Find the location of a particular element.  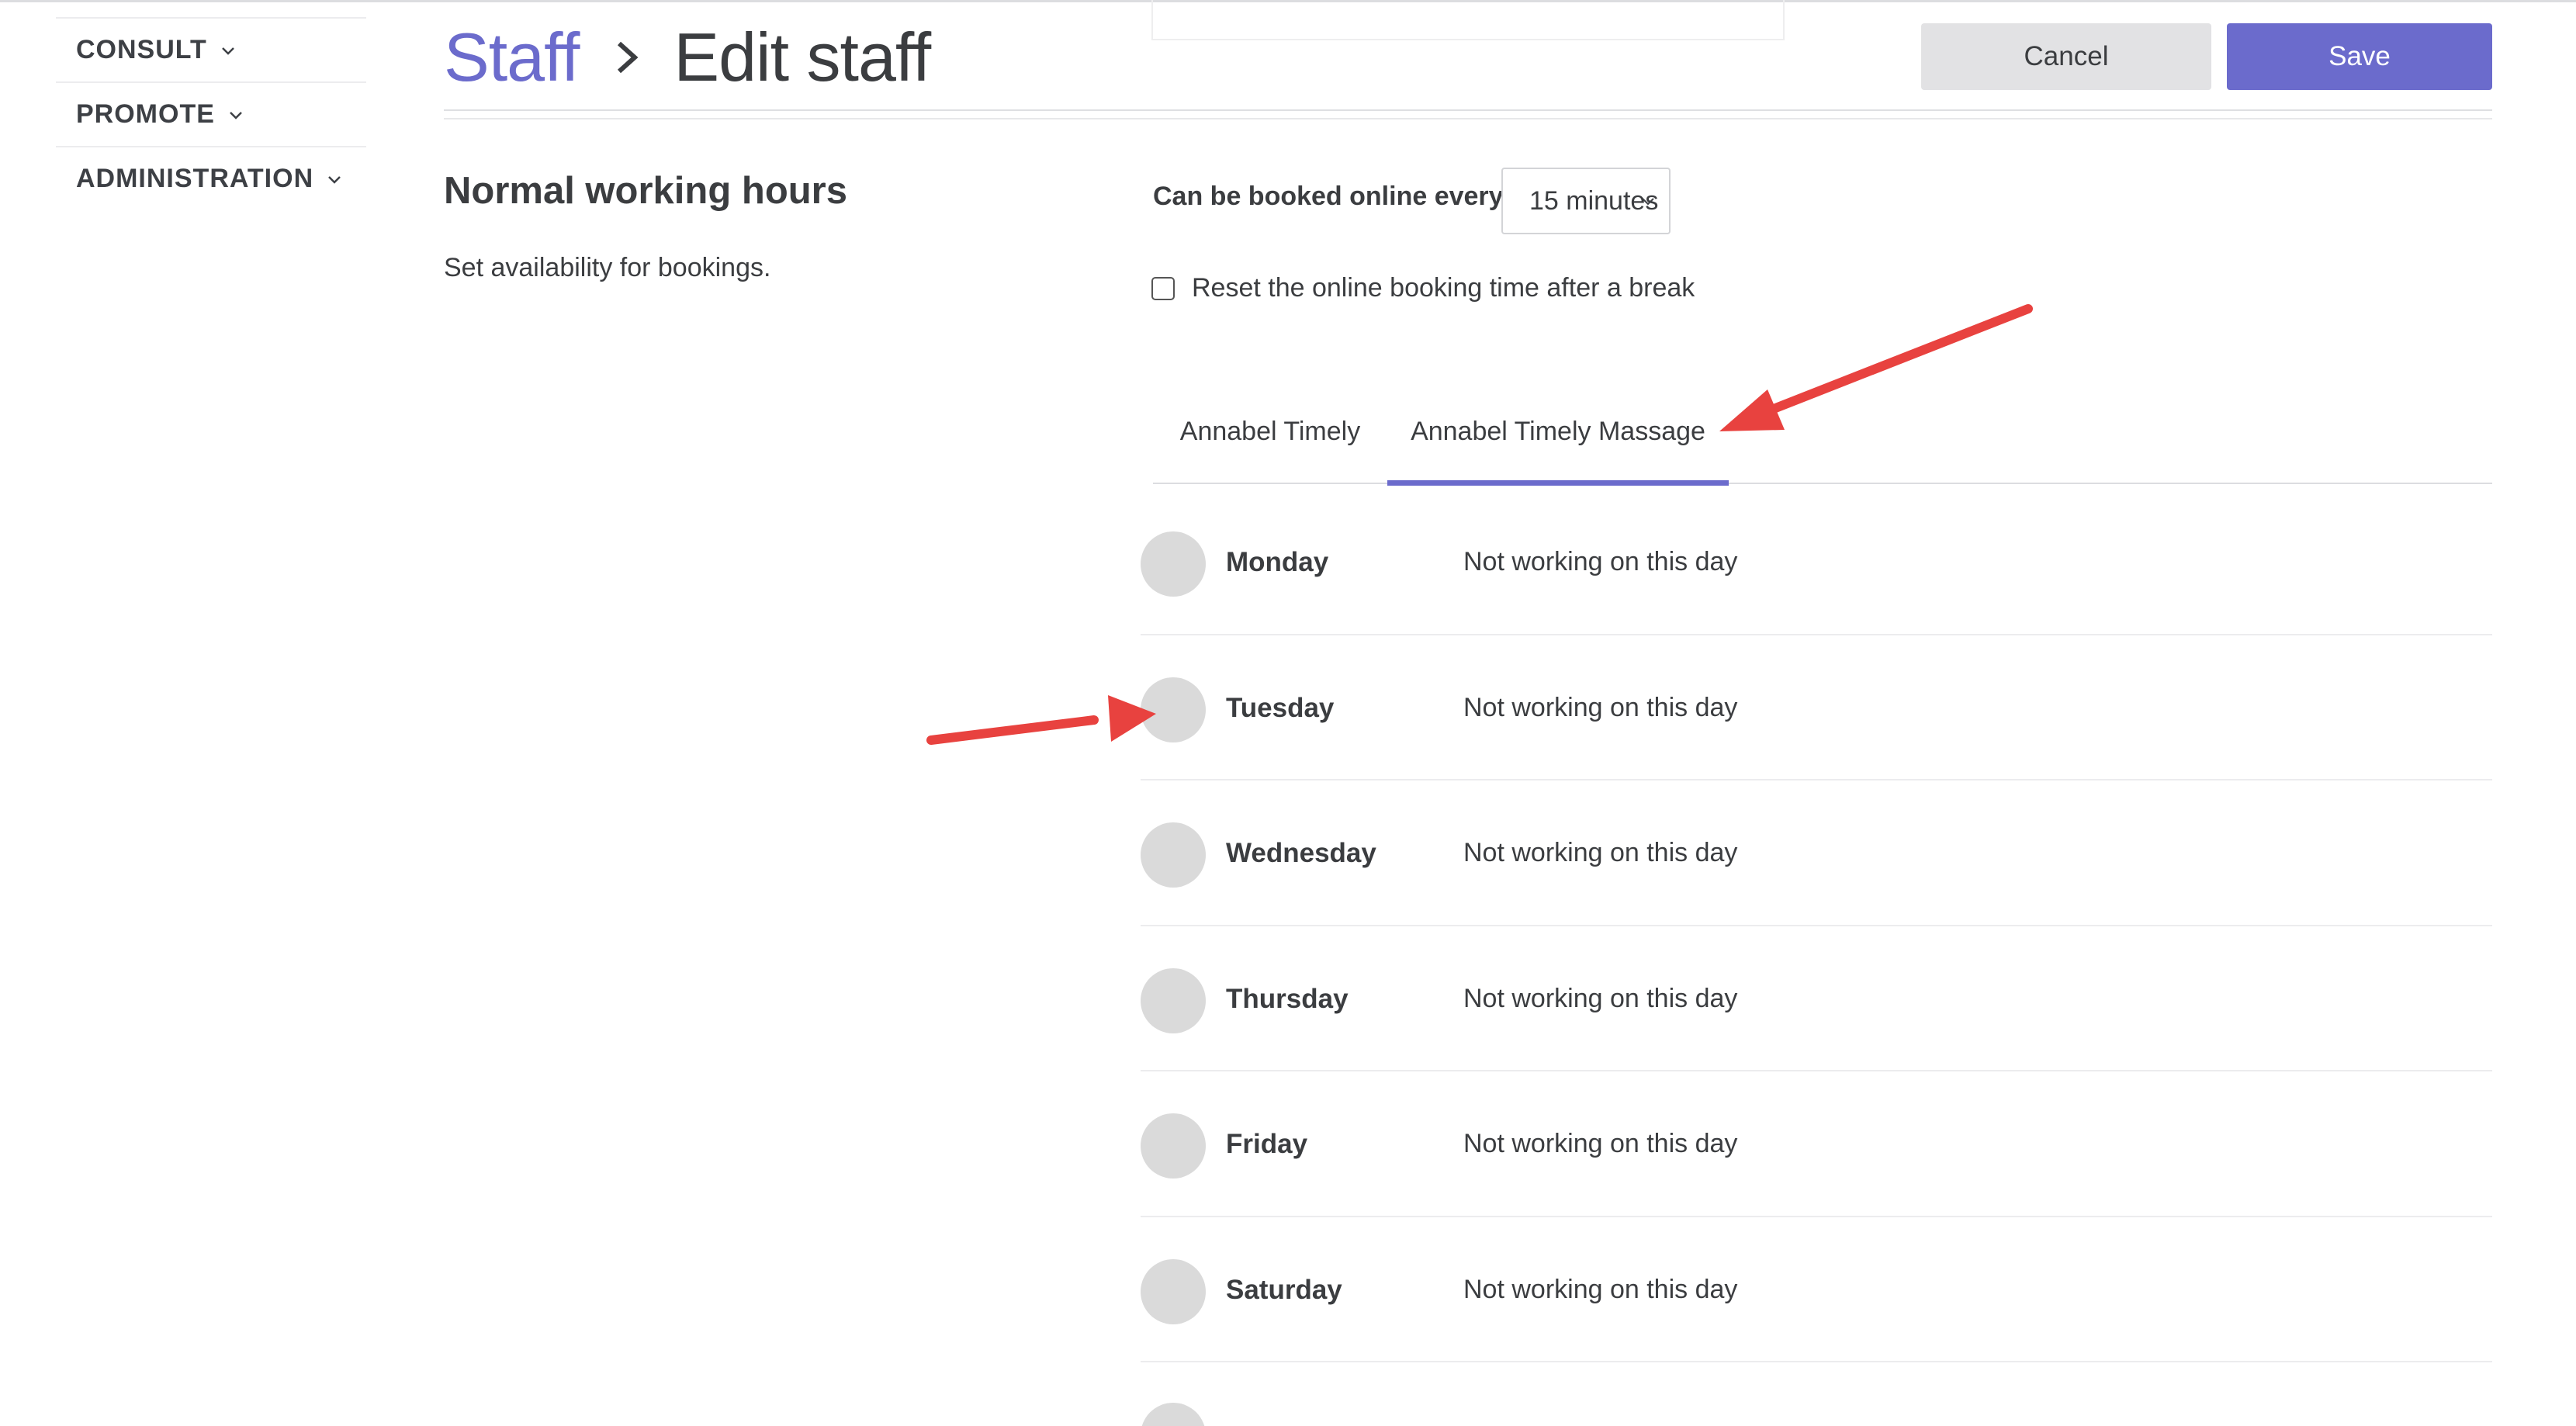

day-name: Saturday is located at coordinates (1284, 1289).